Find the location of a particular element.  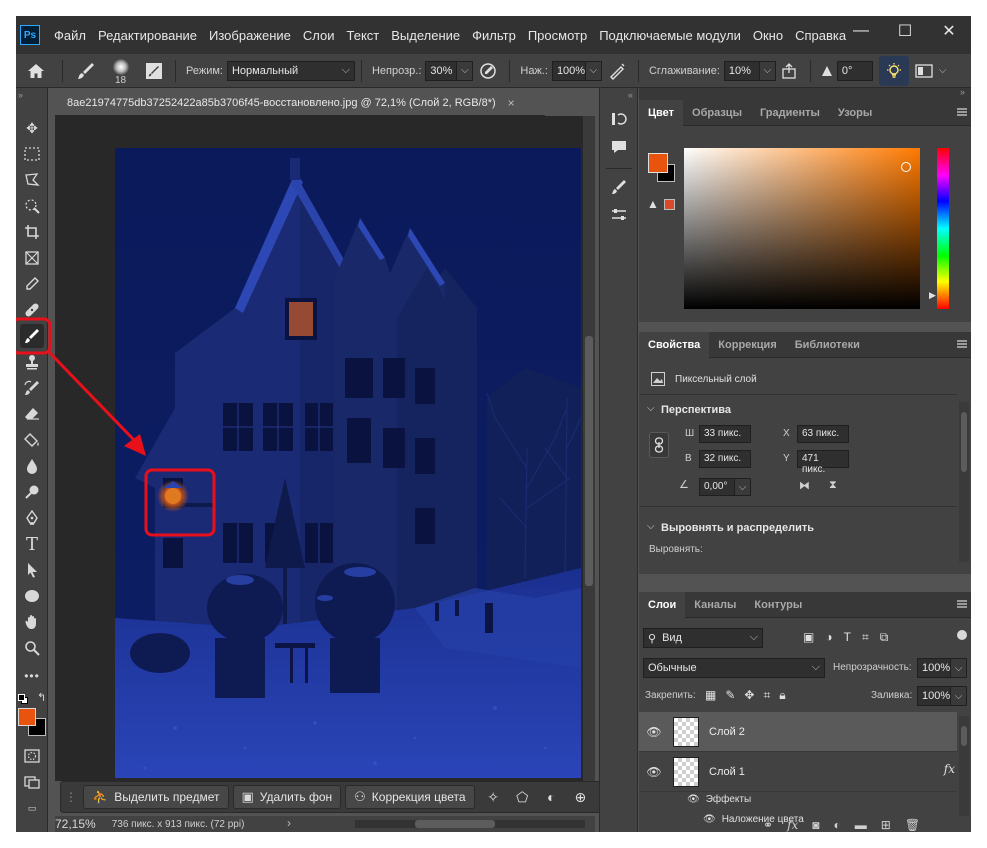

drag-handle-icon: ⋮ is located at coordinates (71, 797).